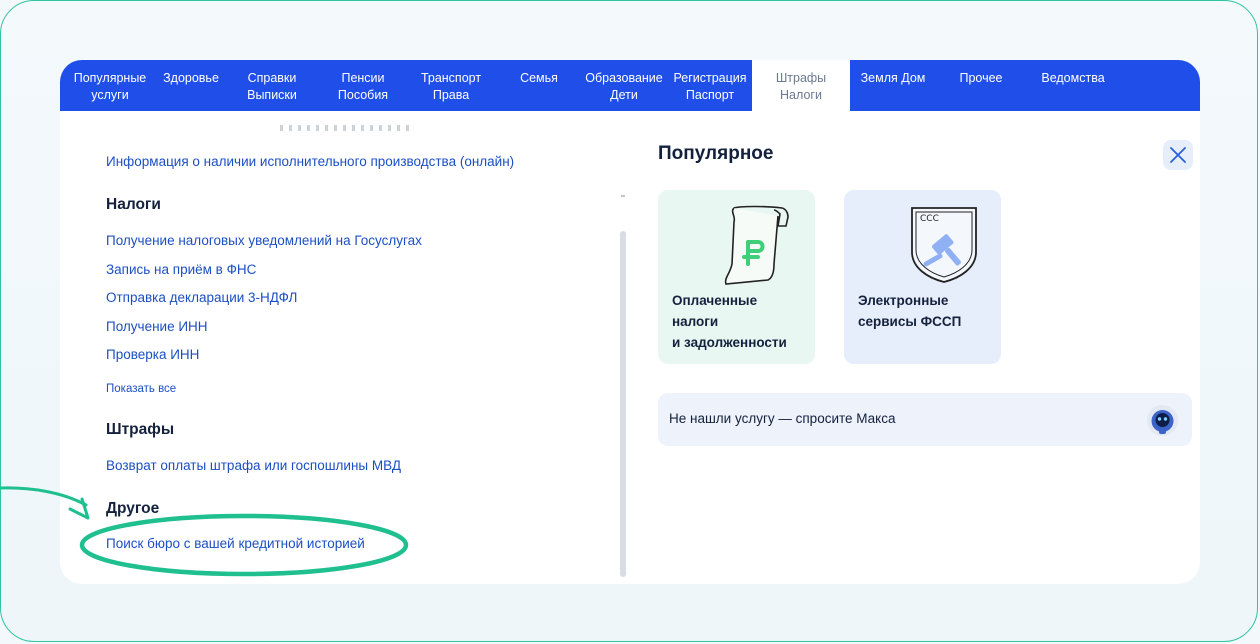 This screenshot has width=1260, height=644. I want to click on scrollbar-thumb, so click(623, 404).